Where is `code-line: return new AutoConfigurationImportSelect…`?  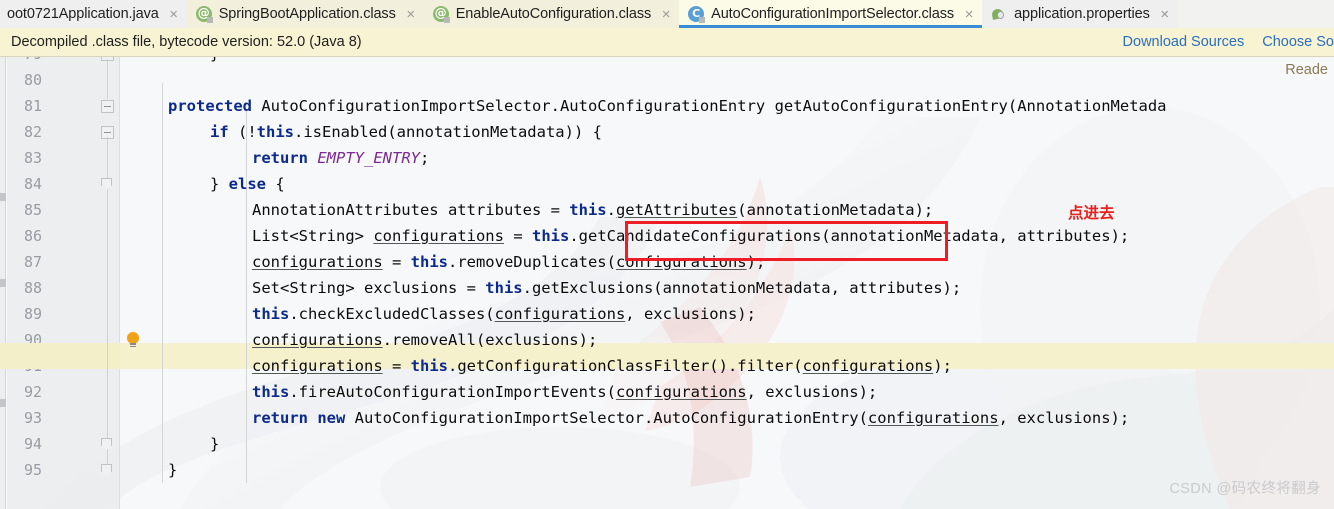
code-line: return new AutoConfigurationImportSelect… is located at coordinates (690, 418).